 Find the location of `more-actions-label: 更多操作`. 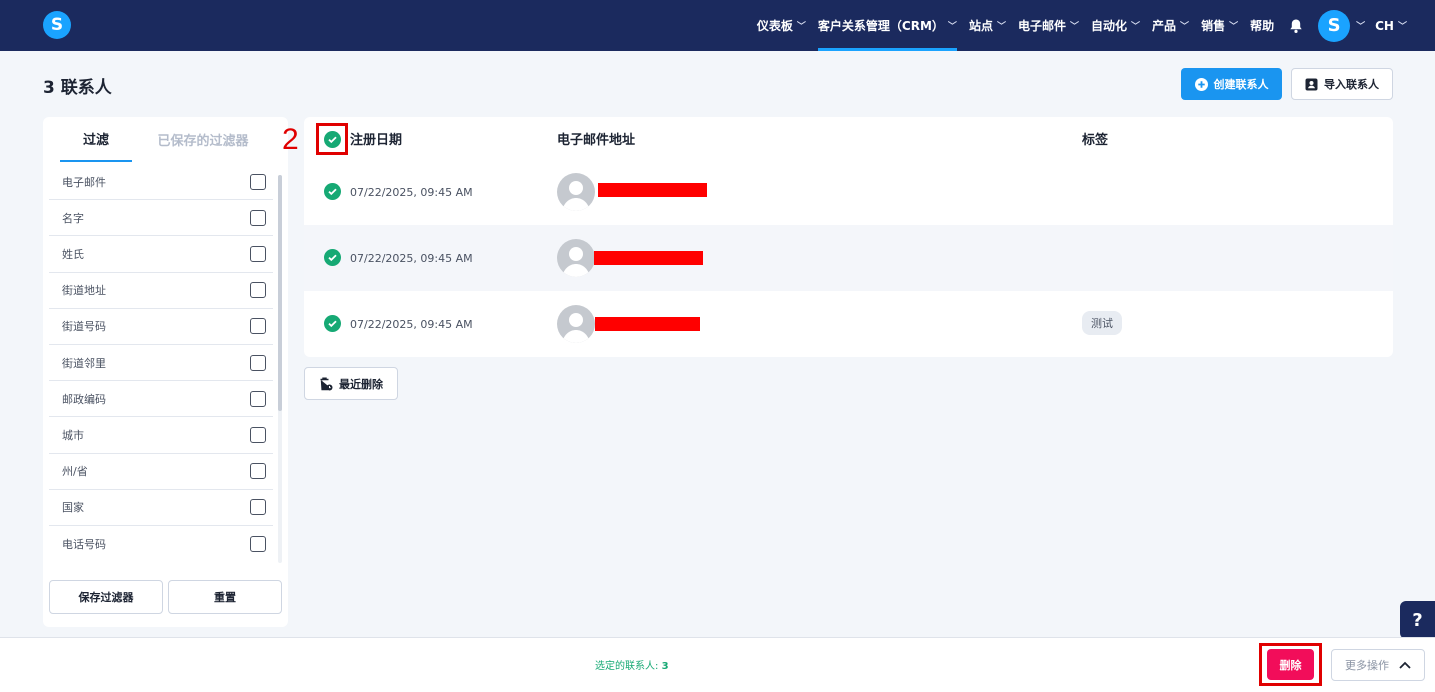

more-actions-label: 更多操作 is located at coordinates (1367, 665).